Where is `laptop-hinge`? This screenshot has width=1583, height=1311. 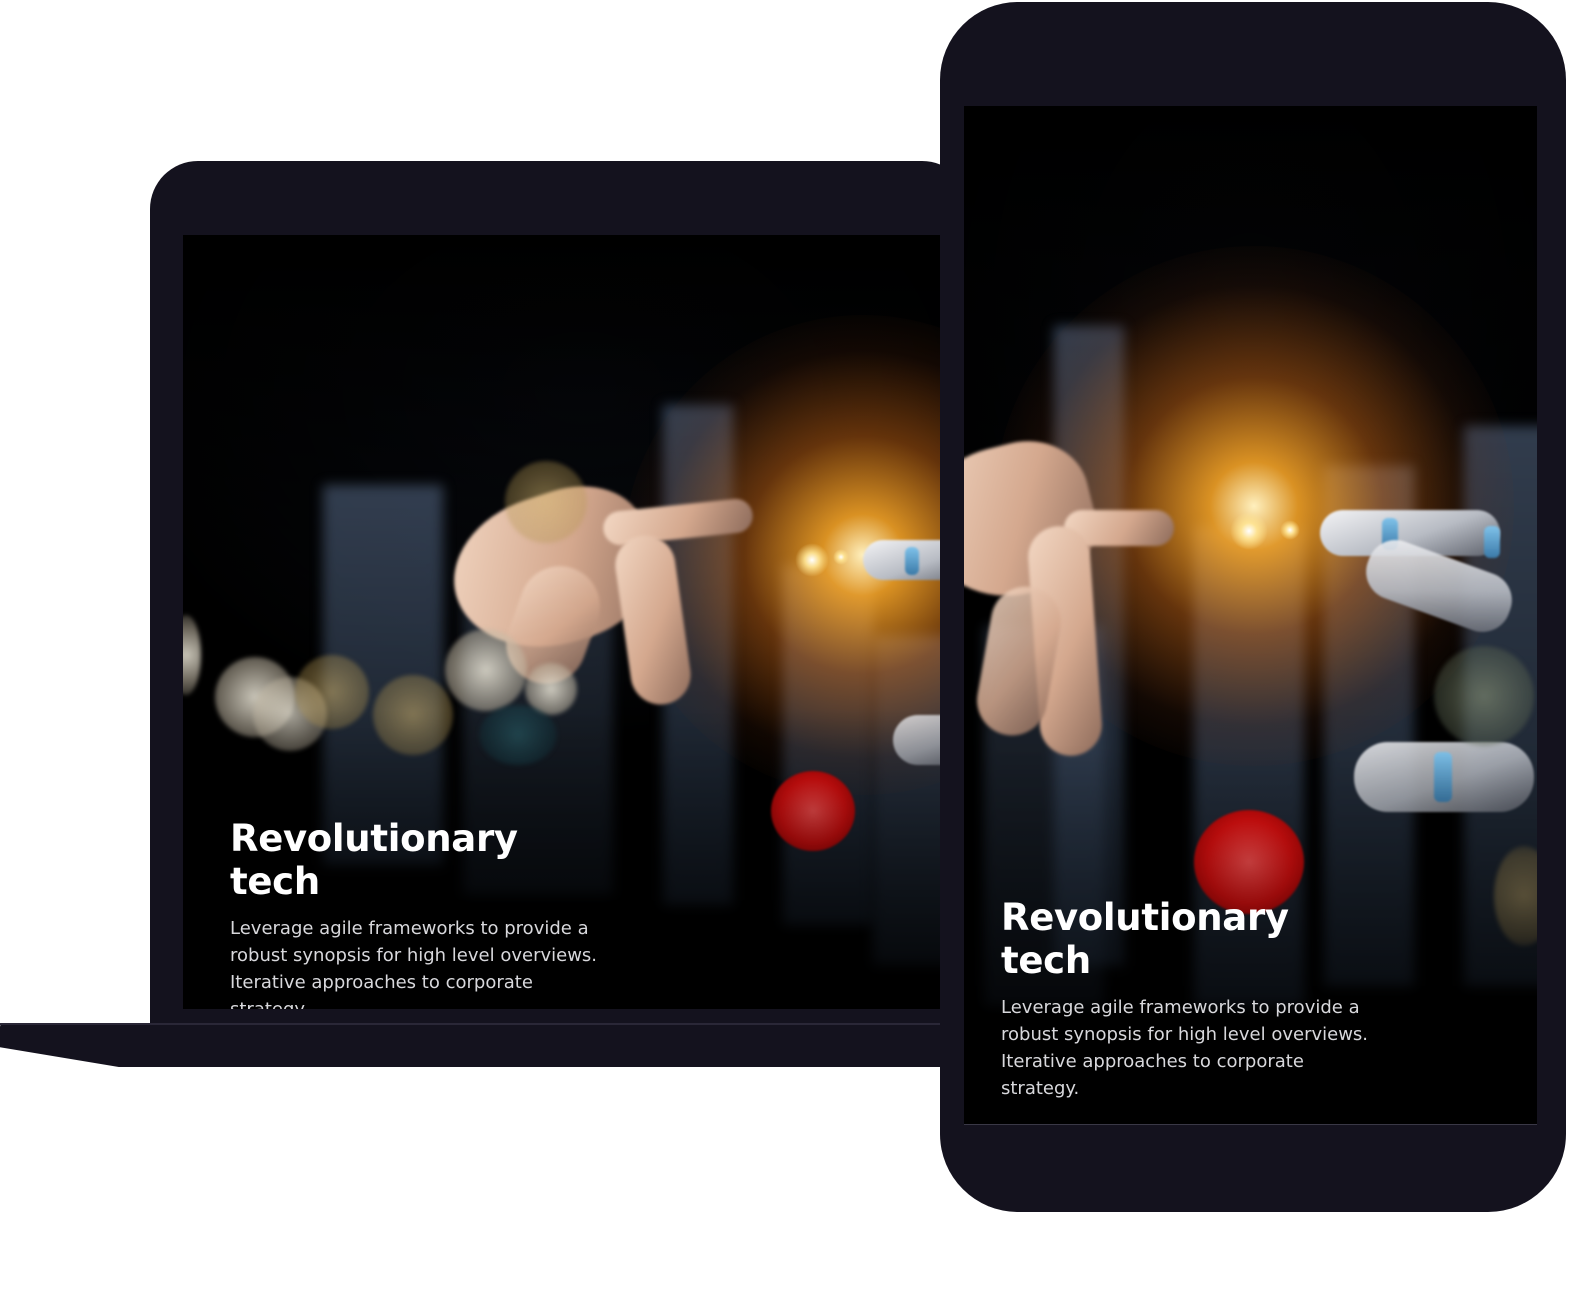
laptop-hinge is located at coordinates (495, 1024).